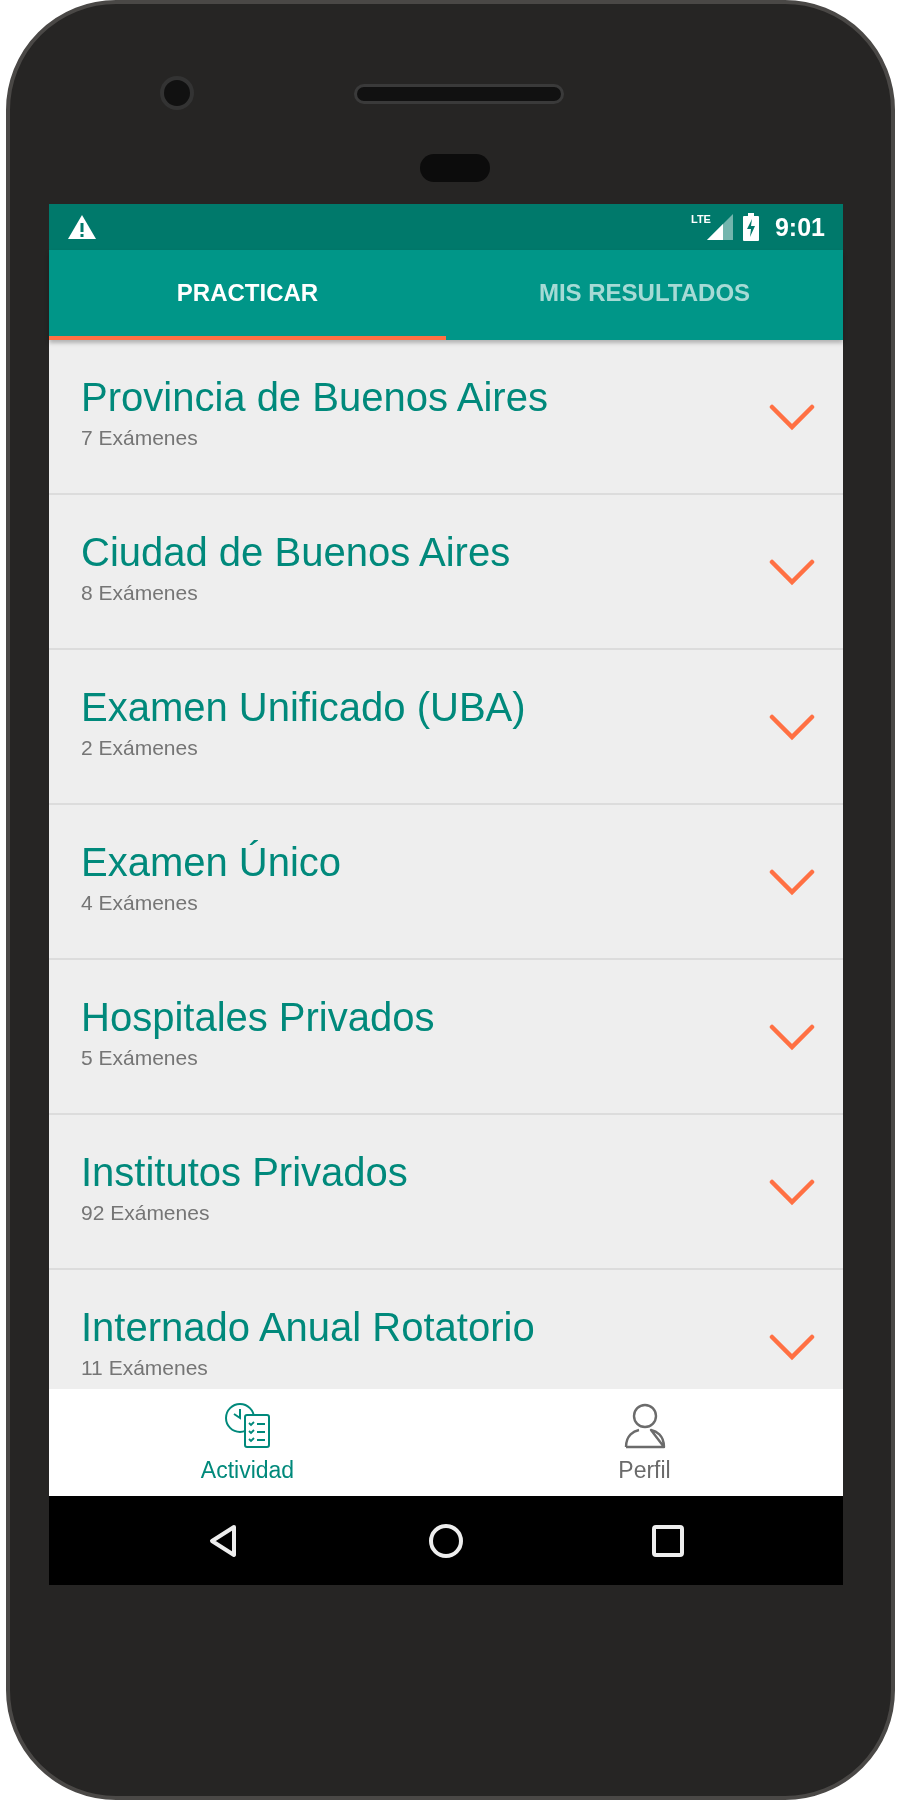 This screenshot has width=900, height=1800. What do you see at coordinates (701, 219) in the screenshot?
I see `network-label: LTE` at bounding box center [701, 219].